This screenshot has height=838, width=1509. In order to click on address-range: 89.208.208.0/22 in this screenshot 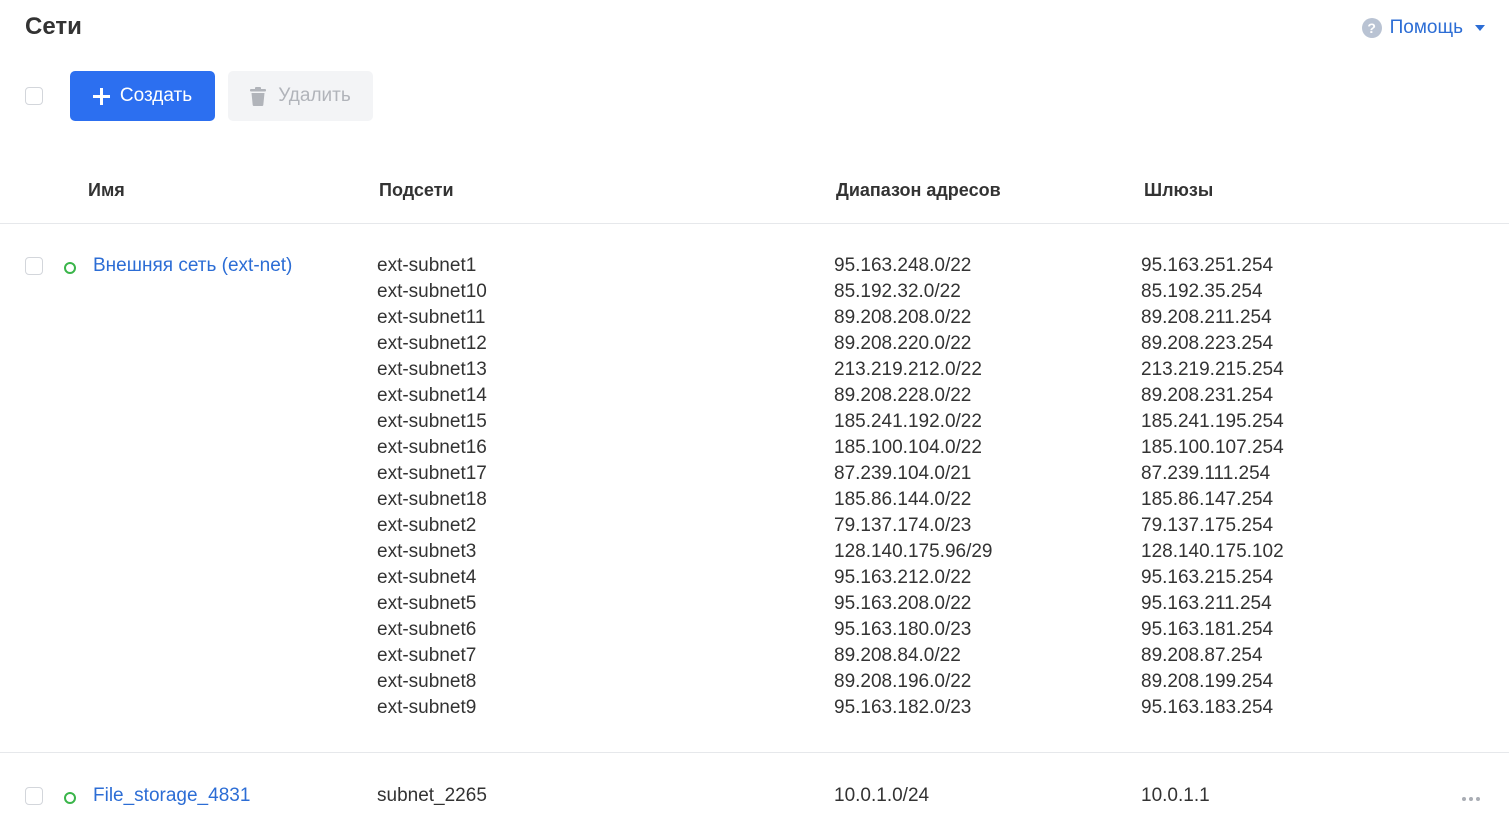, I will do `click(903, 317)`.